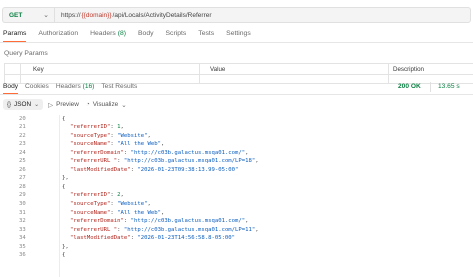  I want to click on tab-headers: Headers (8), so click(108, 36).